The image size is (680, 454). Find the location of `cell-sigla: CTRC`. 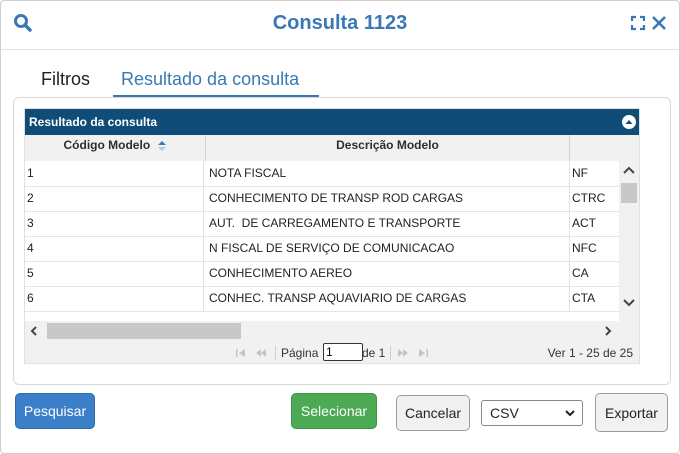

cell-sigla: CTRC is located at coordinates (589, 198).